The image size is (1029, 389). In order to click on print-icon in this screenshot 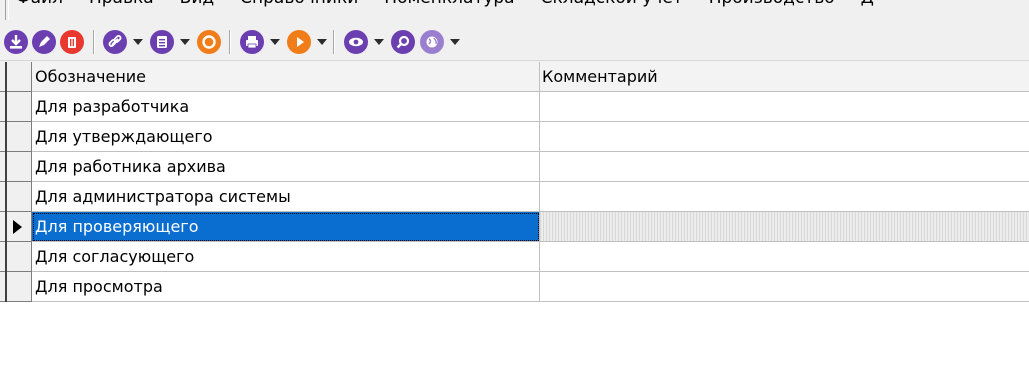, I will do `click(252, 42)`.